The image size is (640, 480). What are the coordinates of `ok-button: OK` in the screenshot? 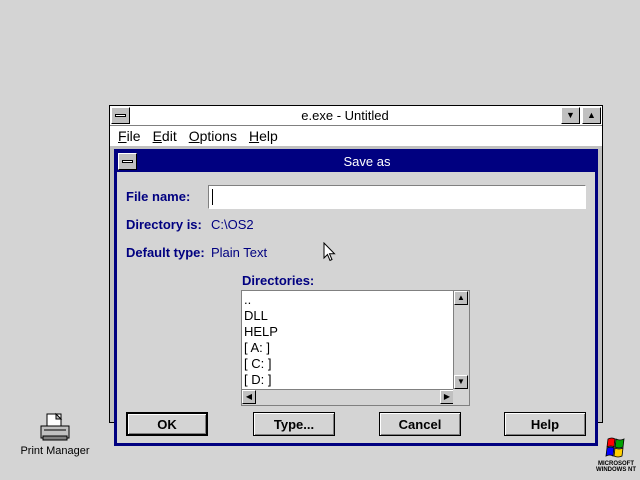 It's located at (167, 424).